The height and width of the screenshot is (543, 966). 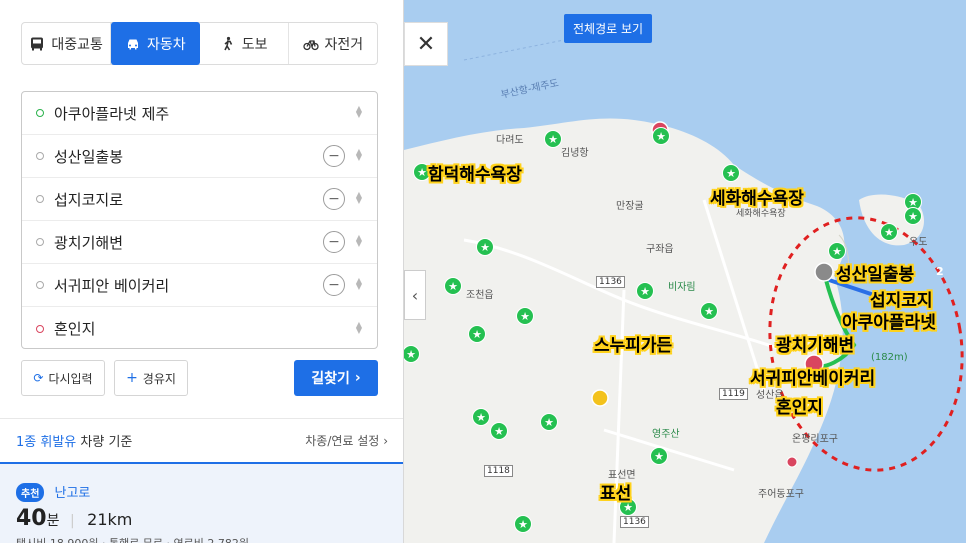 I want to click on tab-transit: 대중교통, so click(x=67, y=43).